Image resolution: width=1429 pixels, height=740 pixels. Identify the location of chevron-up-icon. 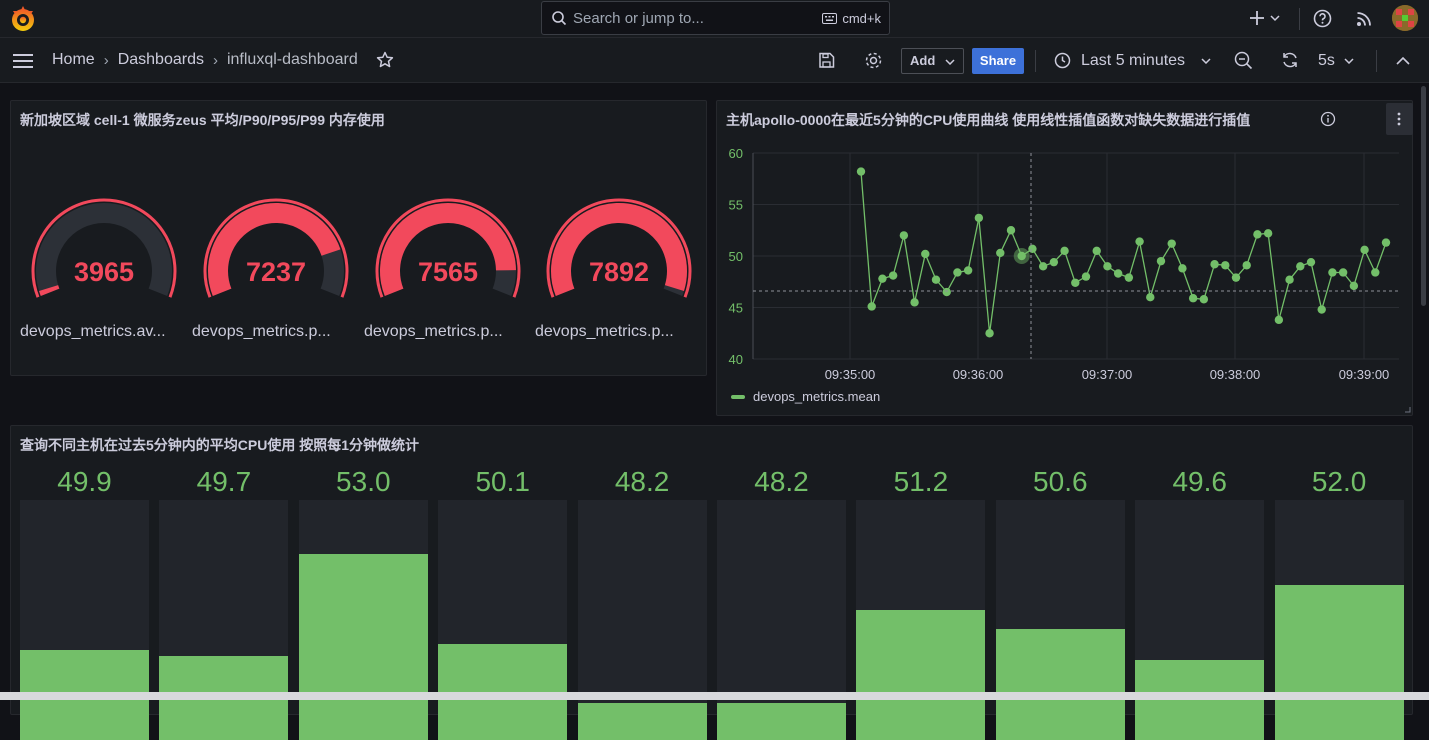
(1403, 61).